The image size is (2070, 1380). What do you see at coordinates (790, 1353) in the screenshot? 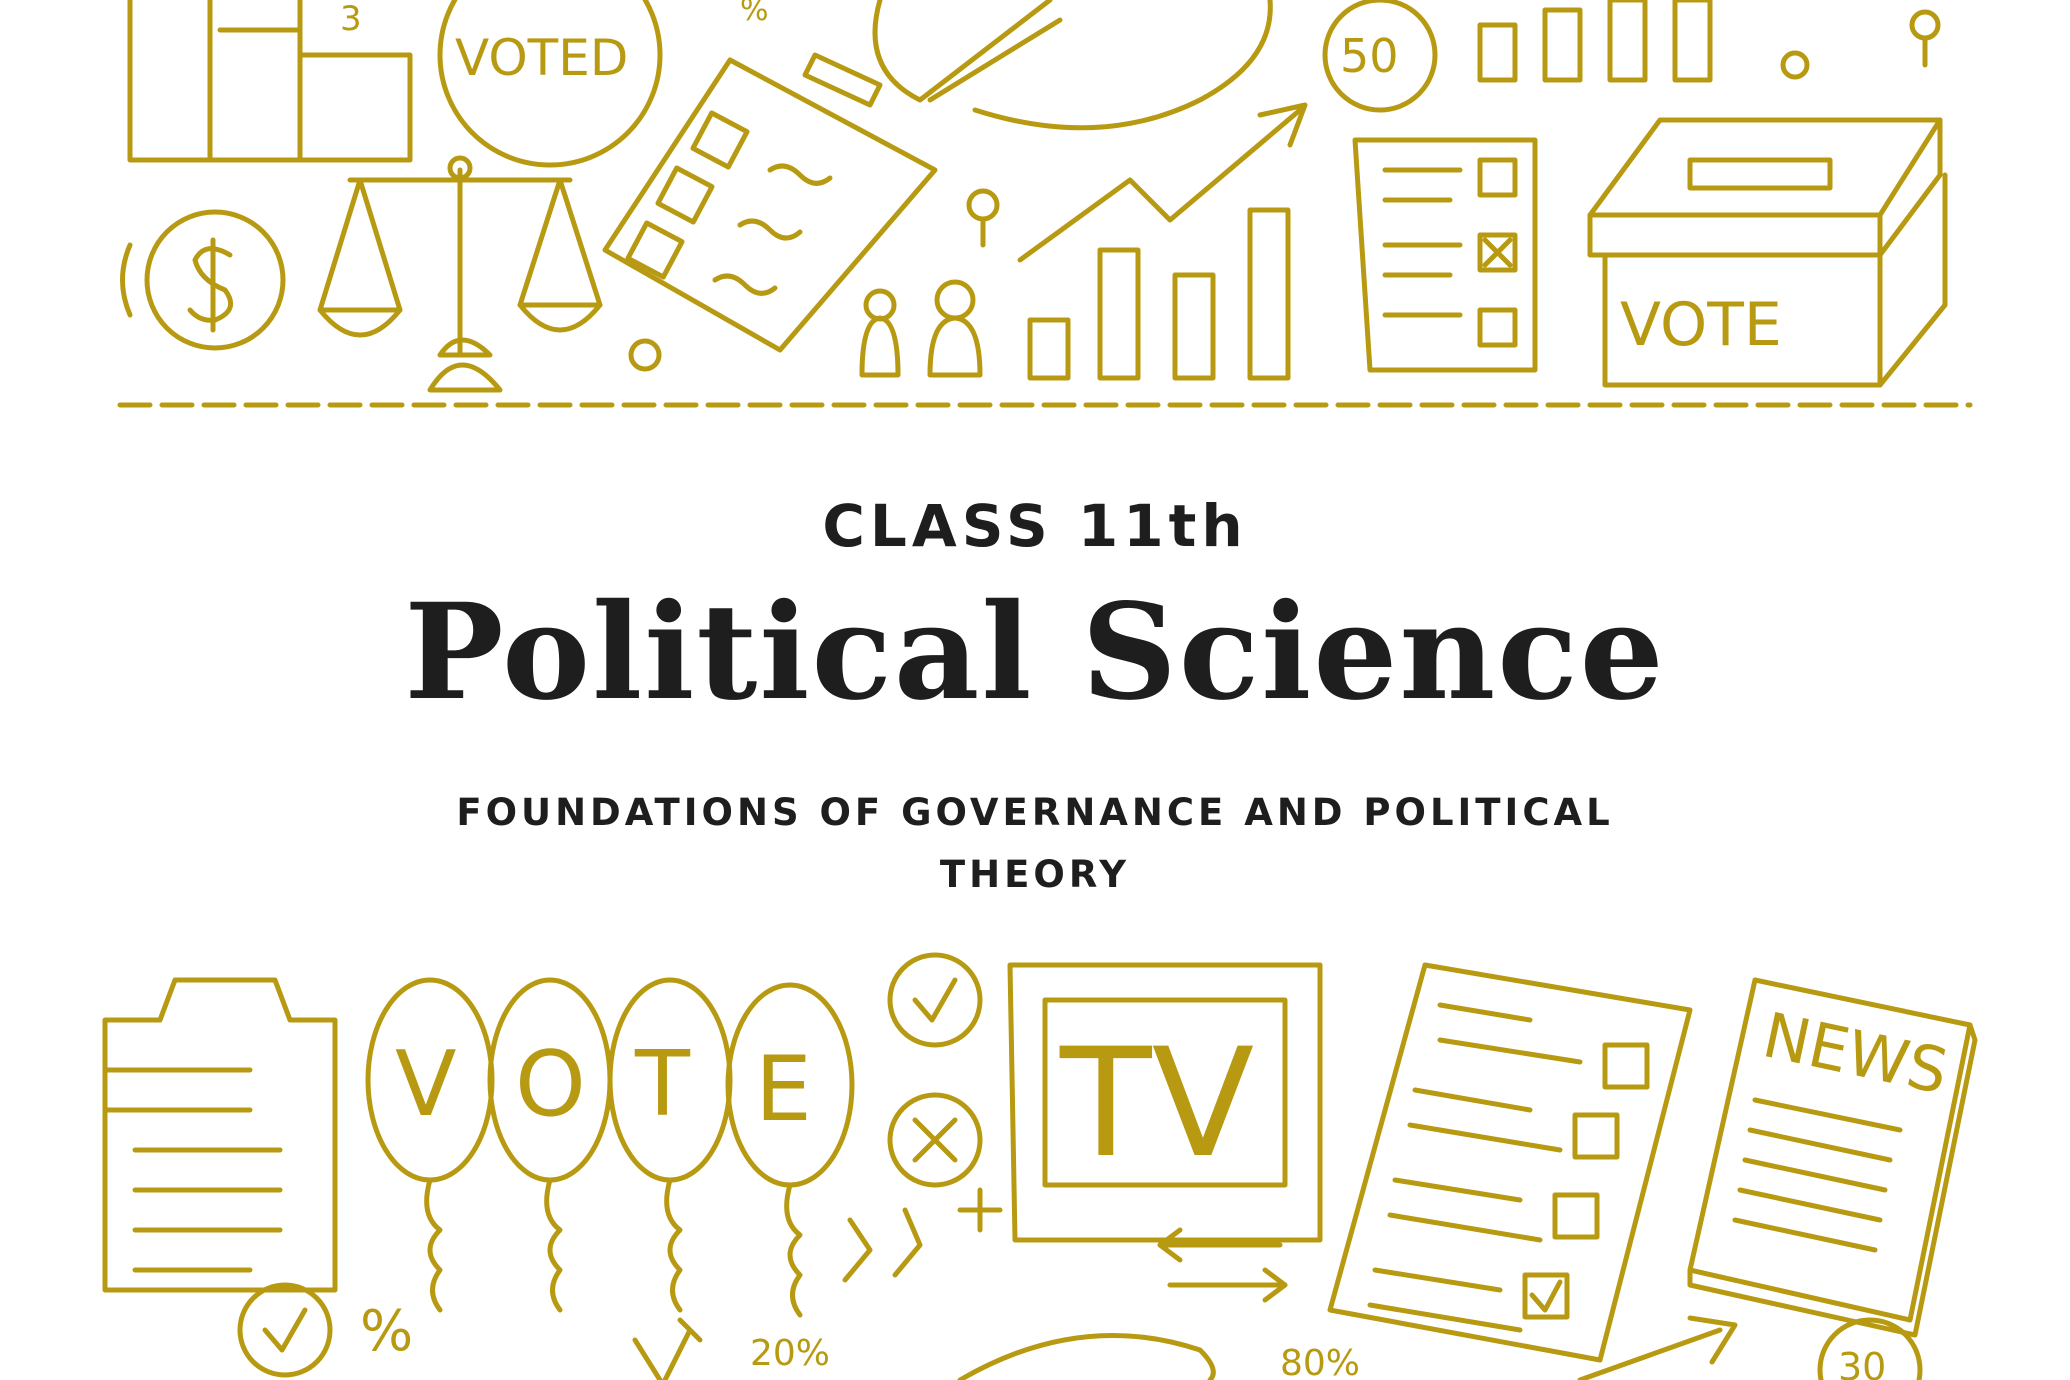
I see `percent-20-label: 20%` at bounding box center [790, 1353].